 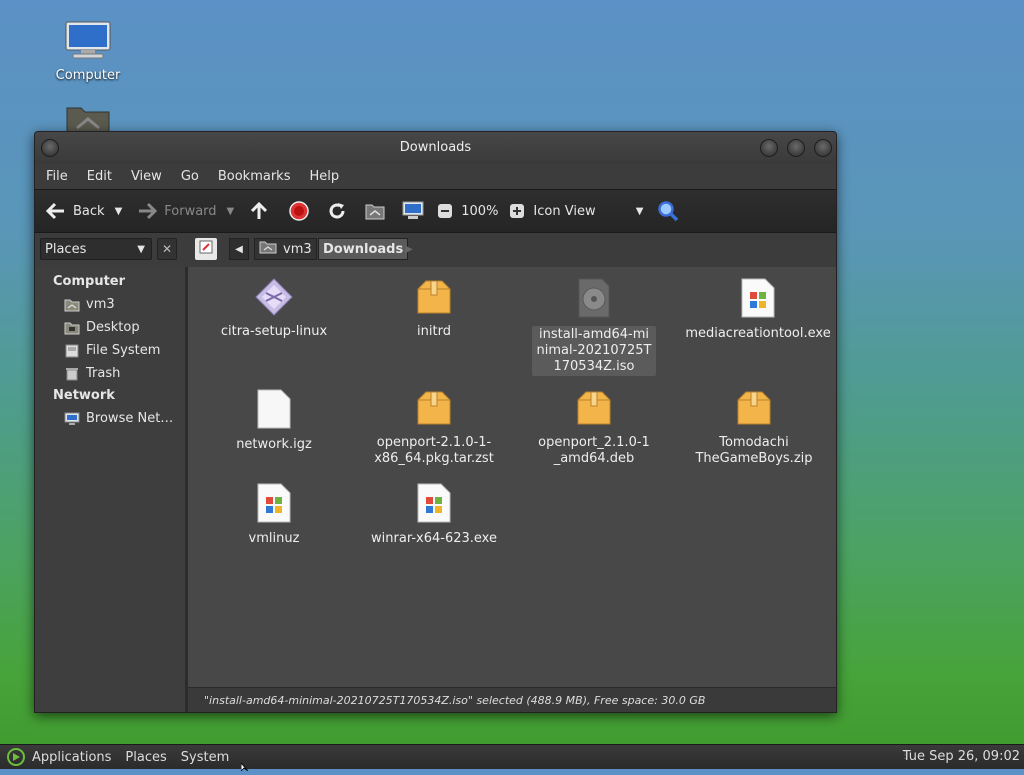 I want to click on forward-button: Forward, so click(x=176, y=211).